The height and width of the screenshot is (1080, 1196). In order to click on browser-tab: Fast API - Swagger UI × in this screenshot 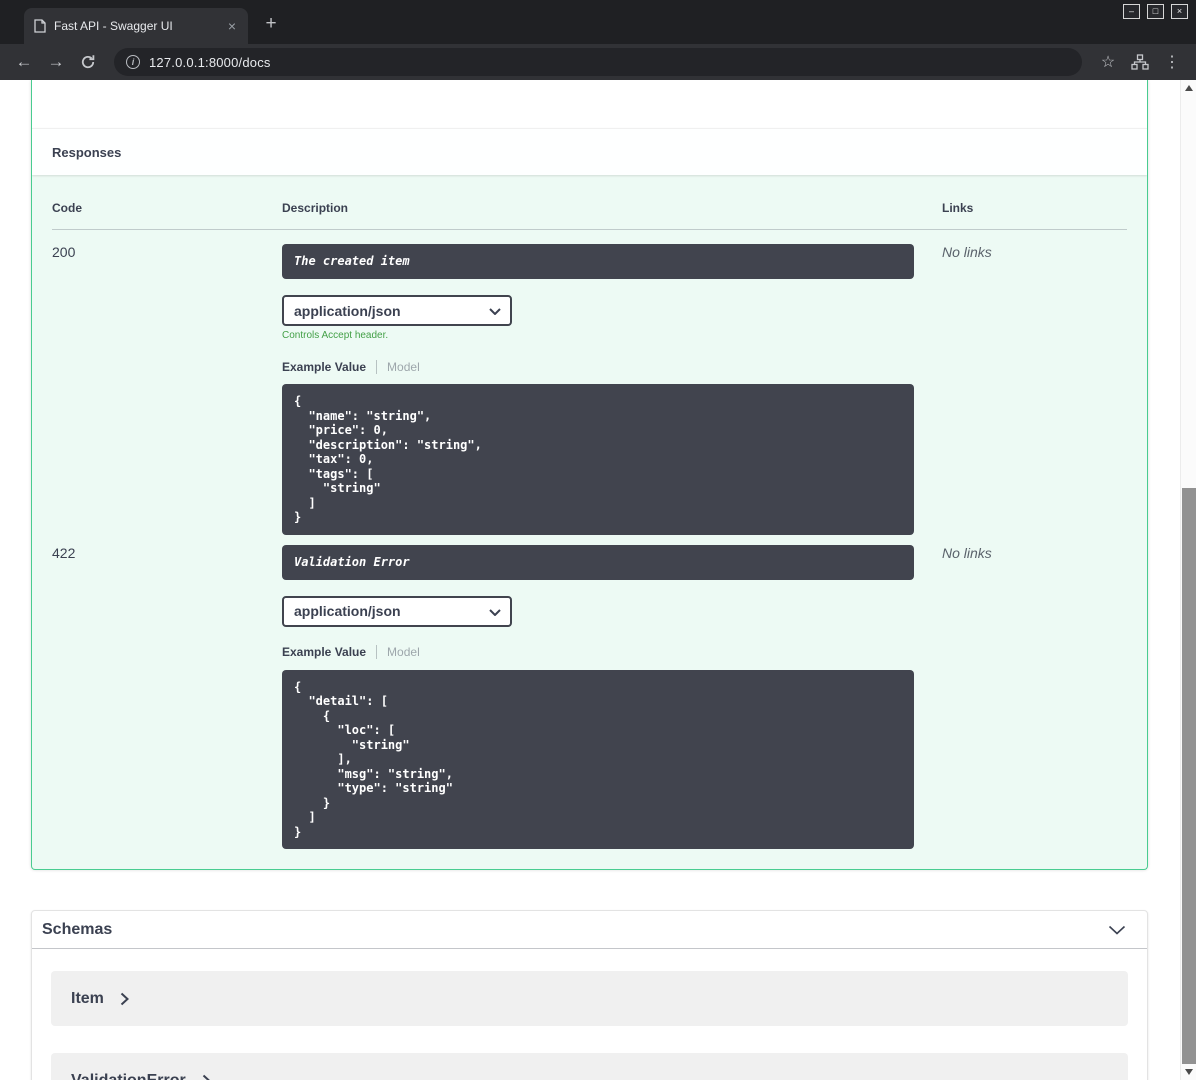, I will do `click(136, 26)`.